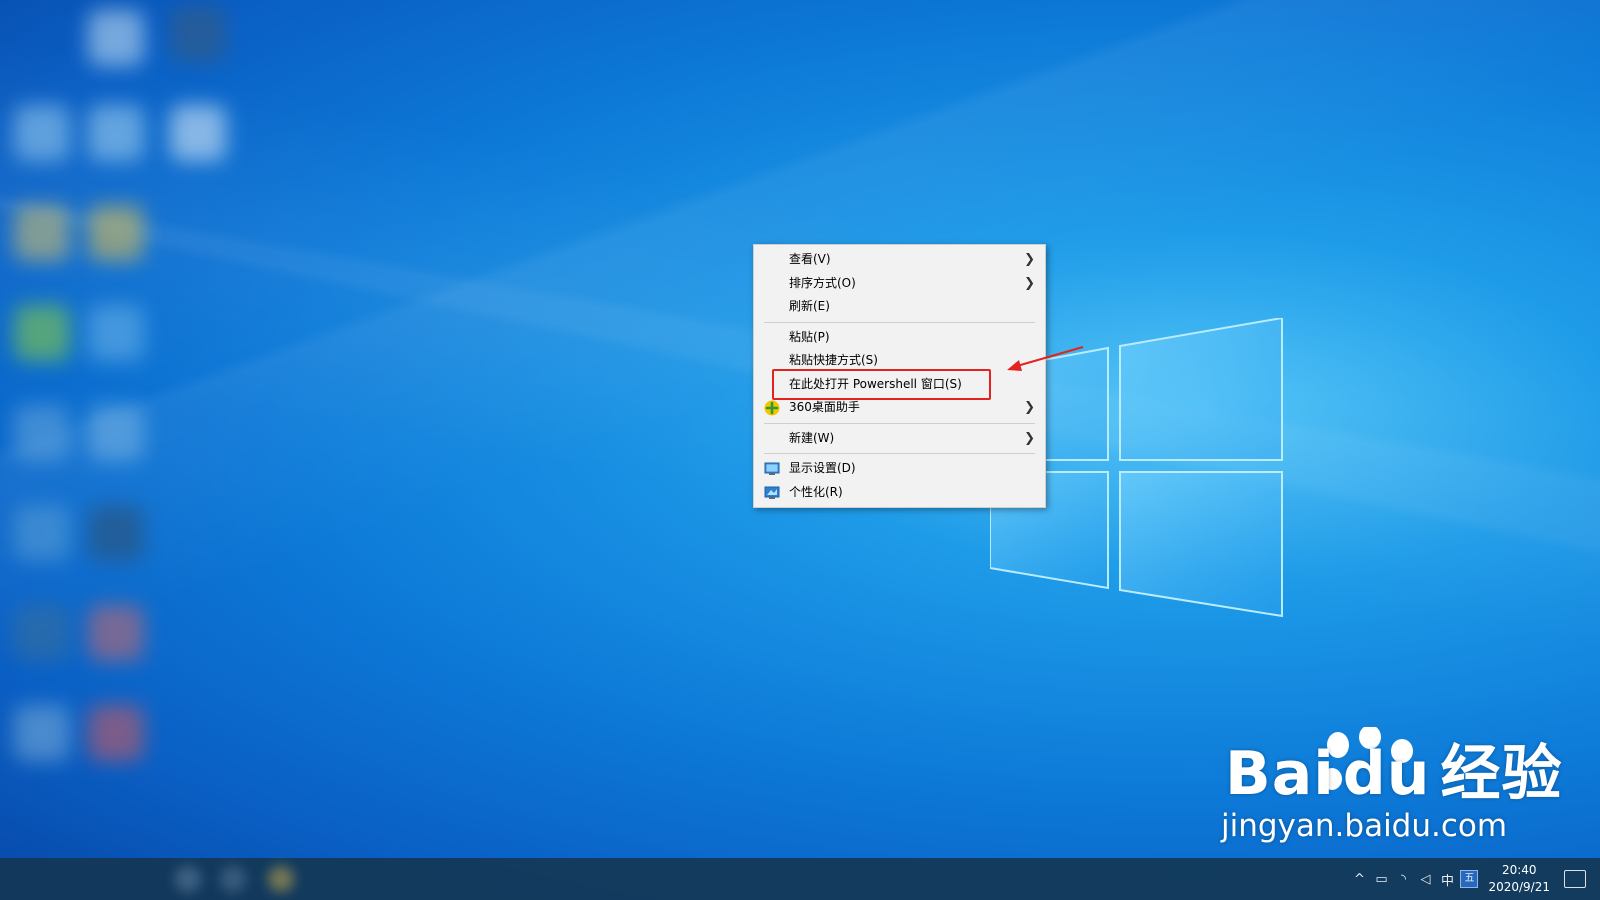 This screenshot has height=900, width=1600. I want to click on menu-item-label: 新建(W), so click(812, 437).